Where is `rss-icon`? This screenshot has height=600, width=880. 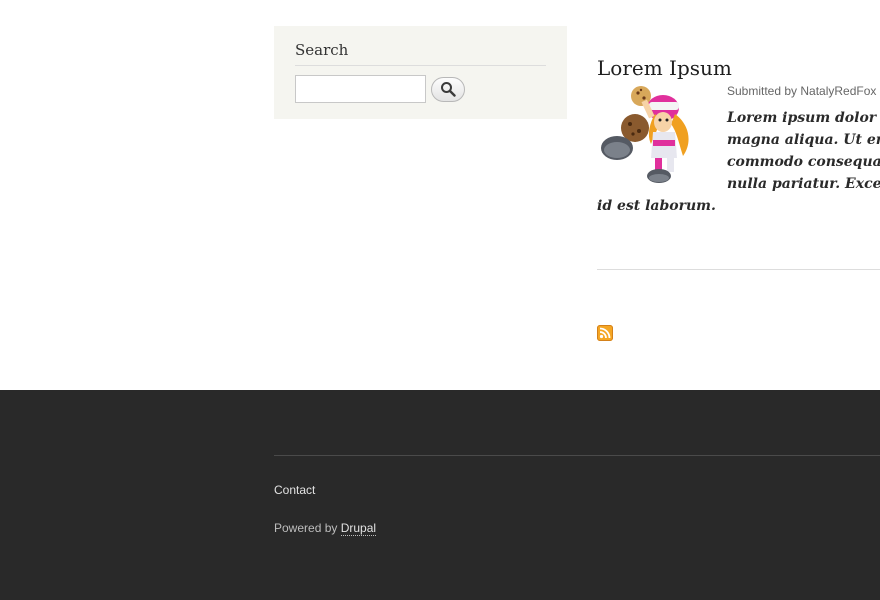
rss-icon is located at coordinates (605, 333).